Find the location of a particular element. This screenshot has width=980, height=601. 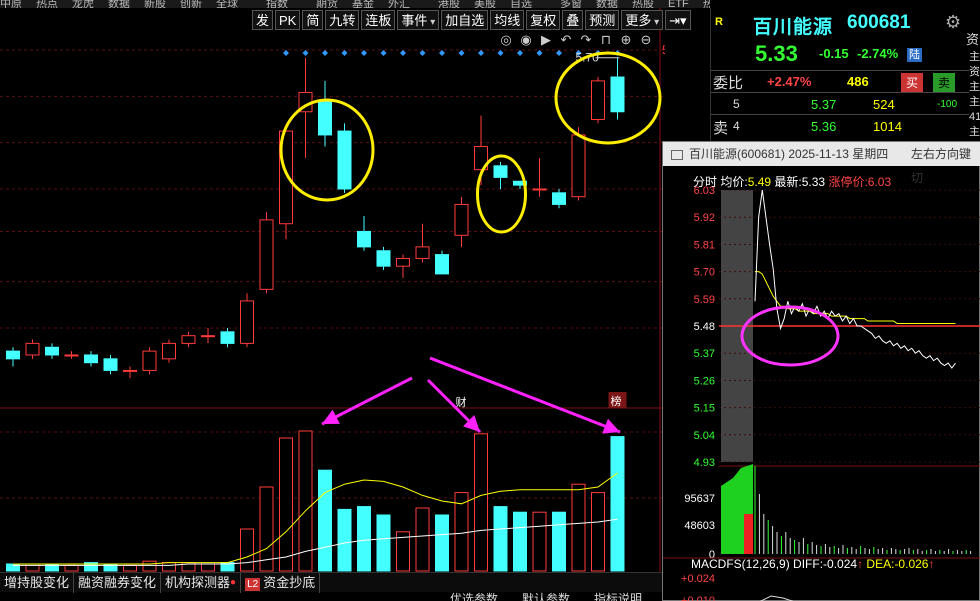

top-menu-item: 数据 is located at coordinates (607, 4).